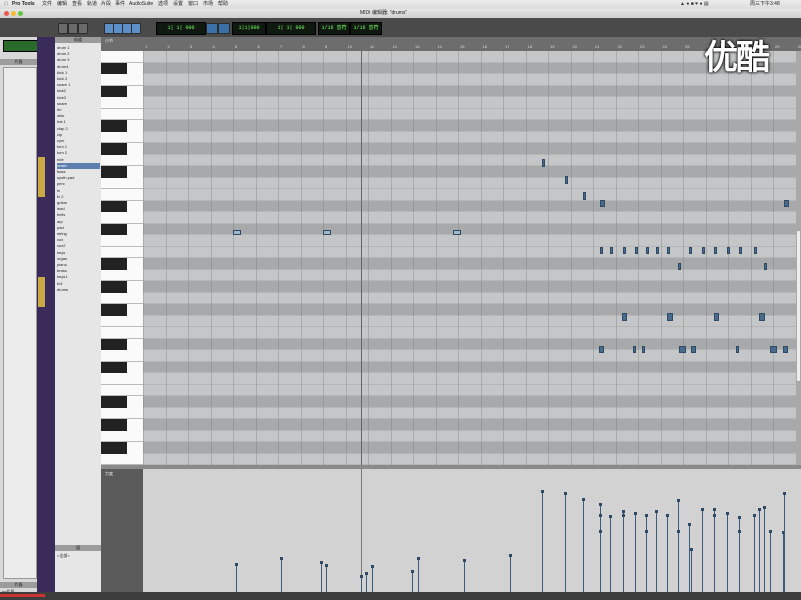  What do you see at coordinates (78, 209) in the screenshot?
I see `track-list-item: lead` at bounding box center [78, 209].